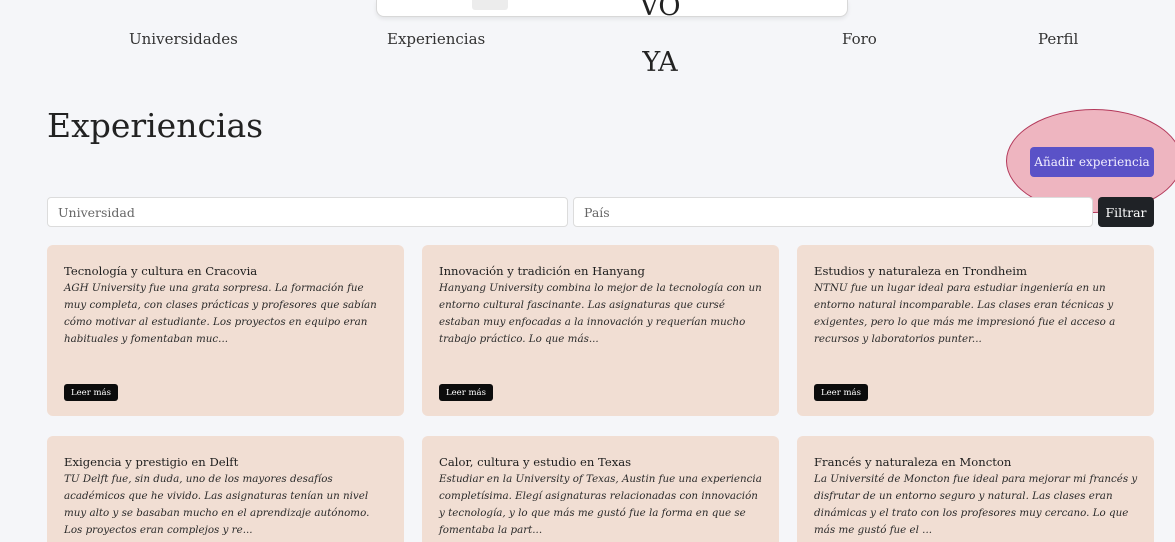 This screenshot has height=542, width=1175. I want to click on logo-line-2: YA, so click(660, 62).